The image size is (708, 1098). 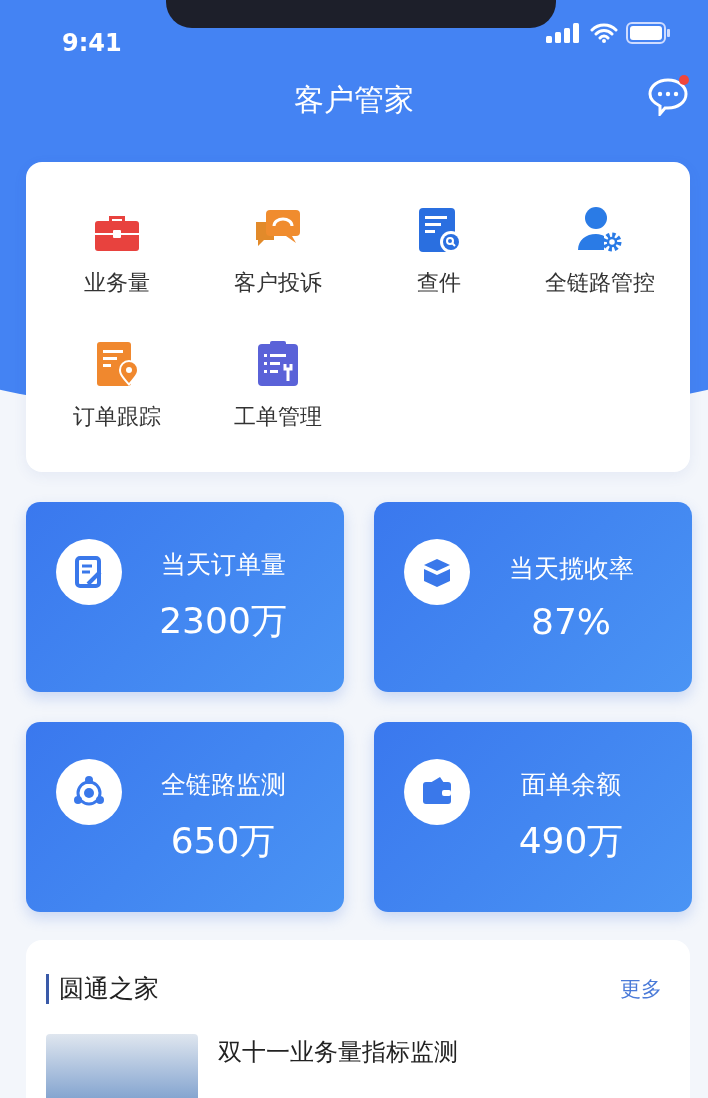 I want to click on note-pen-icon, so click(x=89, y=572).